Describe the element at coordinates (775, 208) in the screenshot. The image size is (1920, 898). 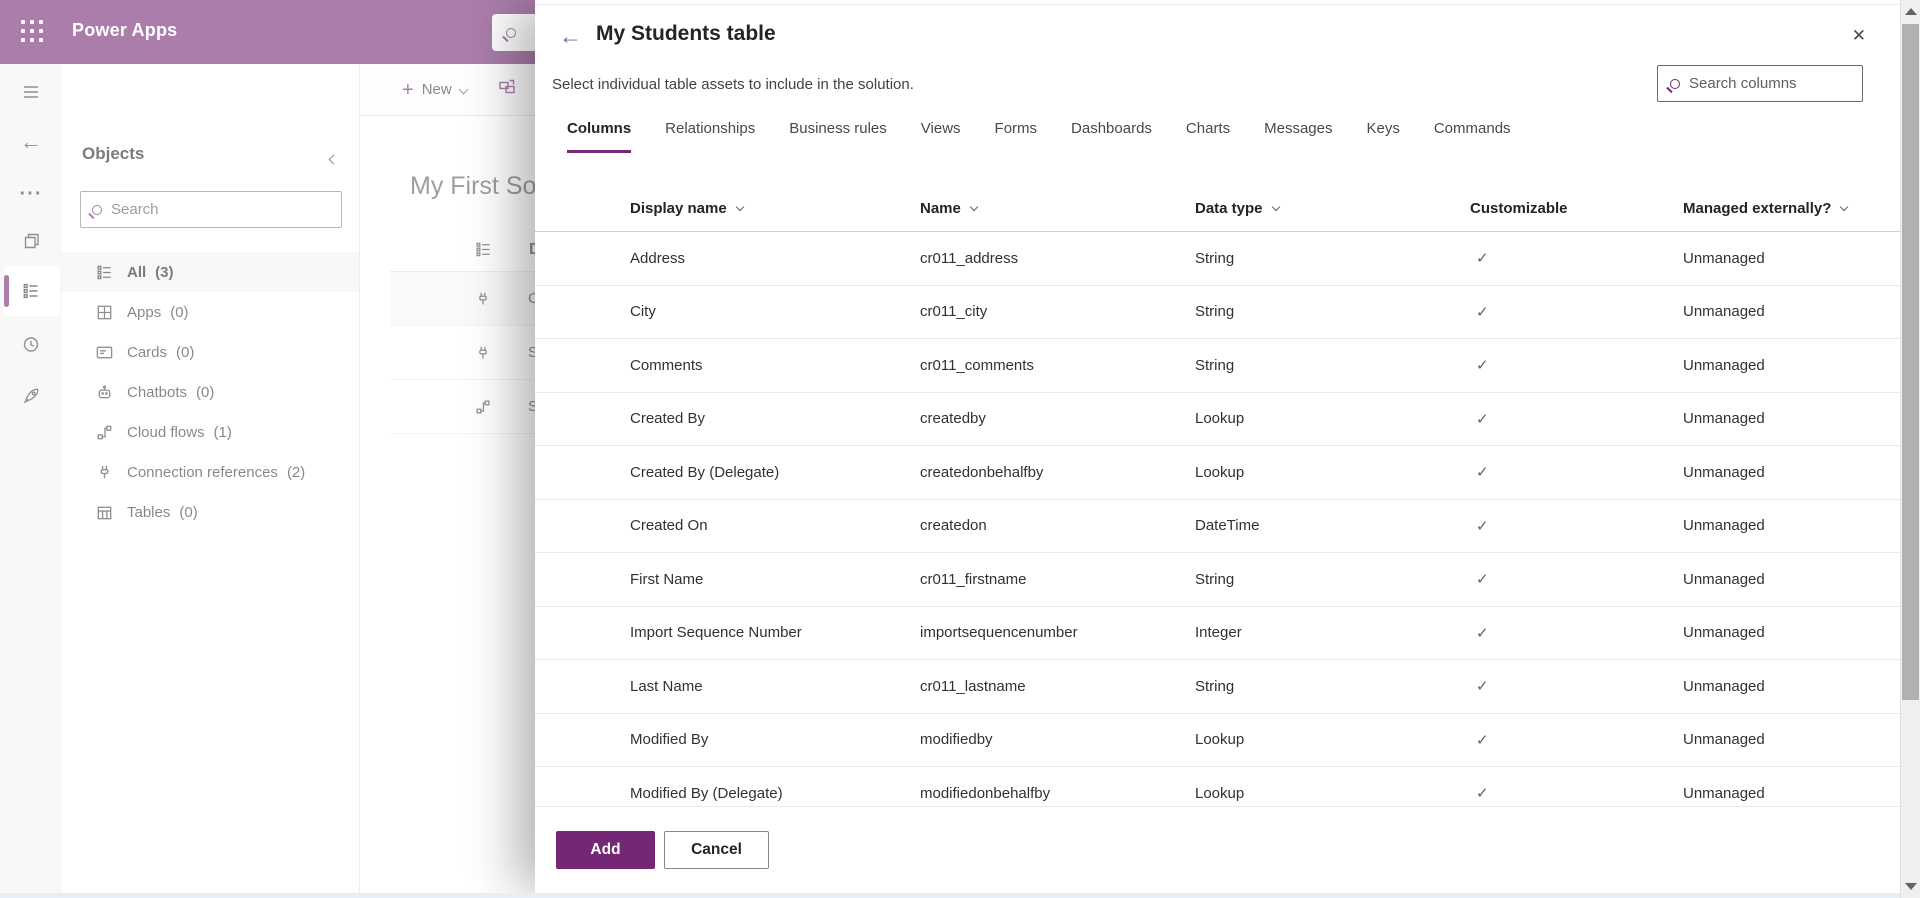
I see `column-header-display-name: Display name` at that location.